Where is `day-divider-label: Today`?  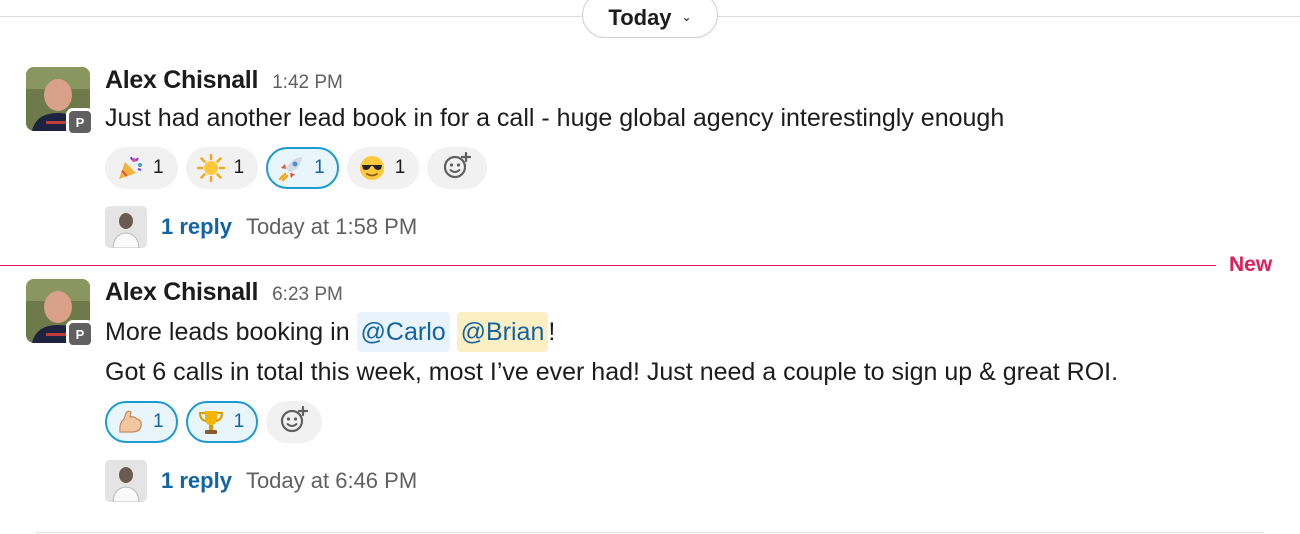
day-divider-label: Today is located at coordinates (640, 17).